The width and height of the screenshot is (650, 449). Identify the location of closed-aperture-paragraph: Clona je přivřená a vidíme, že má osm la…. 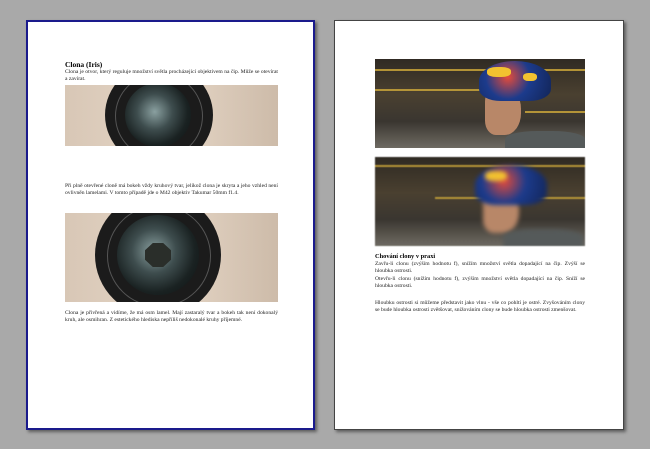
(171, 317).